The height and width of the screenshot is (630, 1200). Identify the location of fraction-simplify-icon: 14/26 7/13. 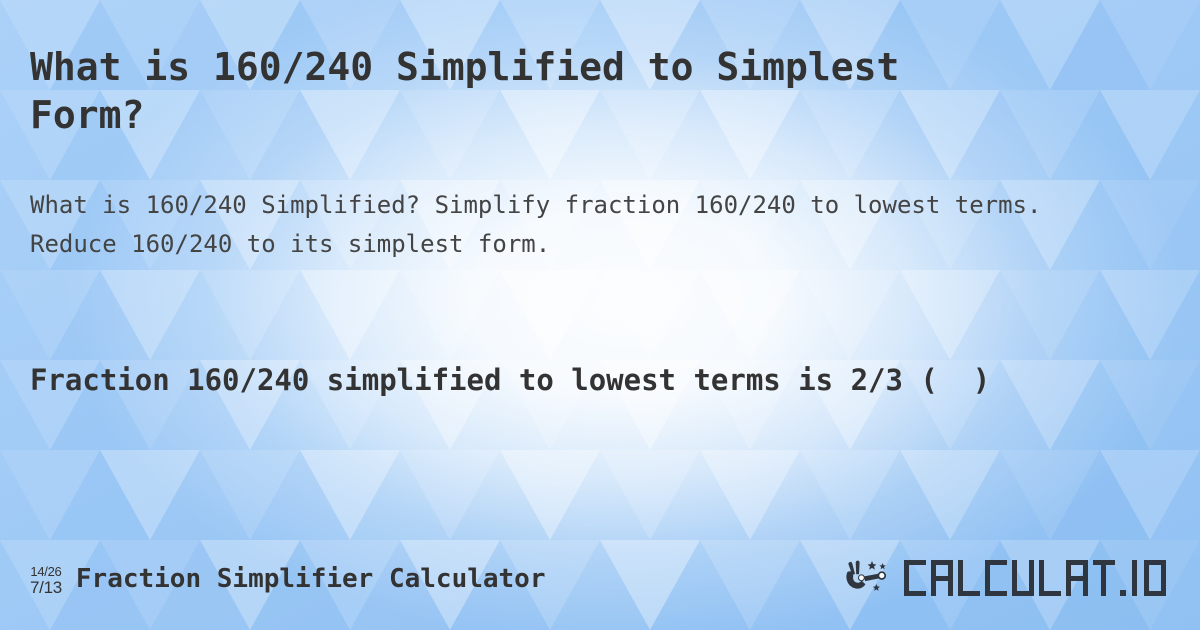
(46, 579).